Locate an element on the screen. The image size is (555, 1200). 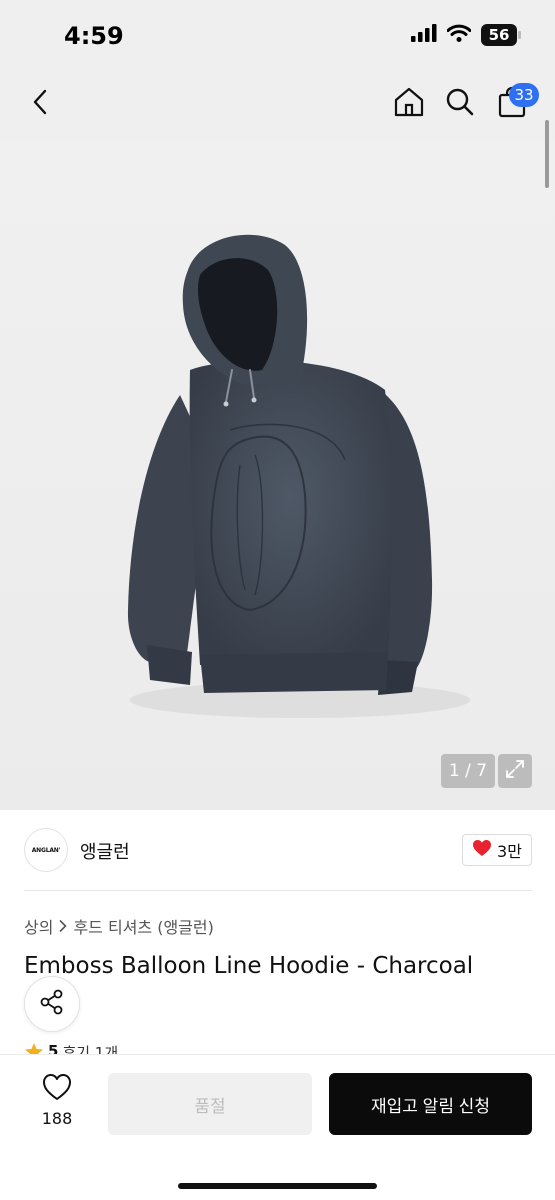
battery-icon: 56 is located at coordinates (501, 35).